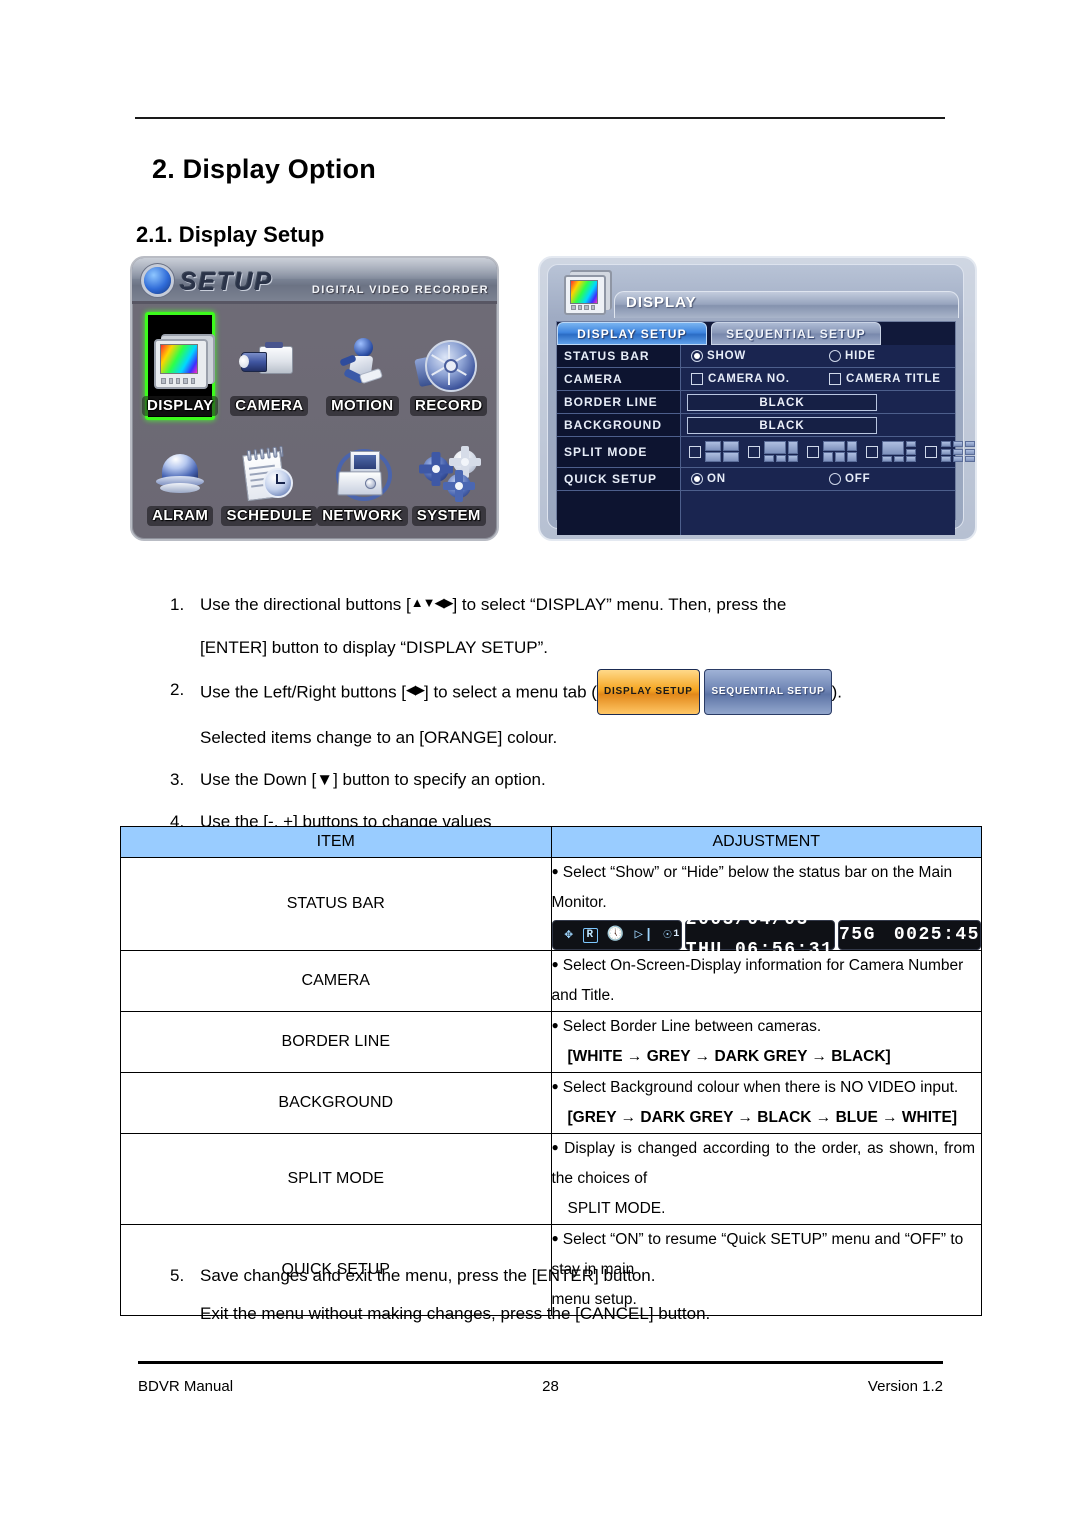 This screenshot has width=1080, height=1527. What do you see at coordinates (269, 475) in the screenshot?
I see `setup-item-schedule: SCHEDULE` at bounding box center [269, 475].